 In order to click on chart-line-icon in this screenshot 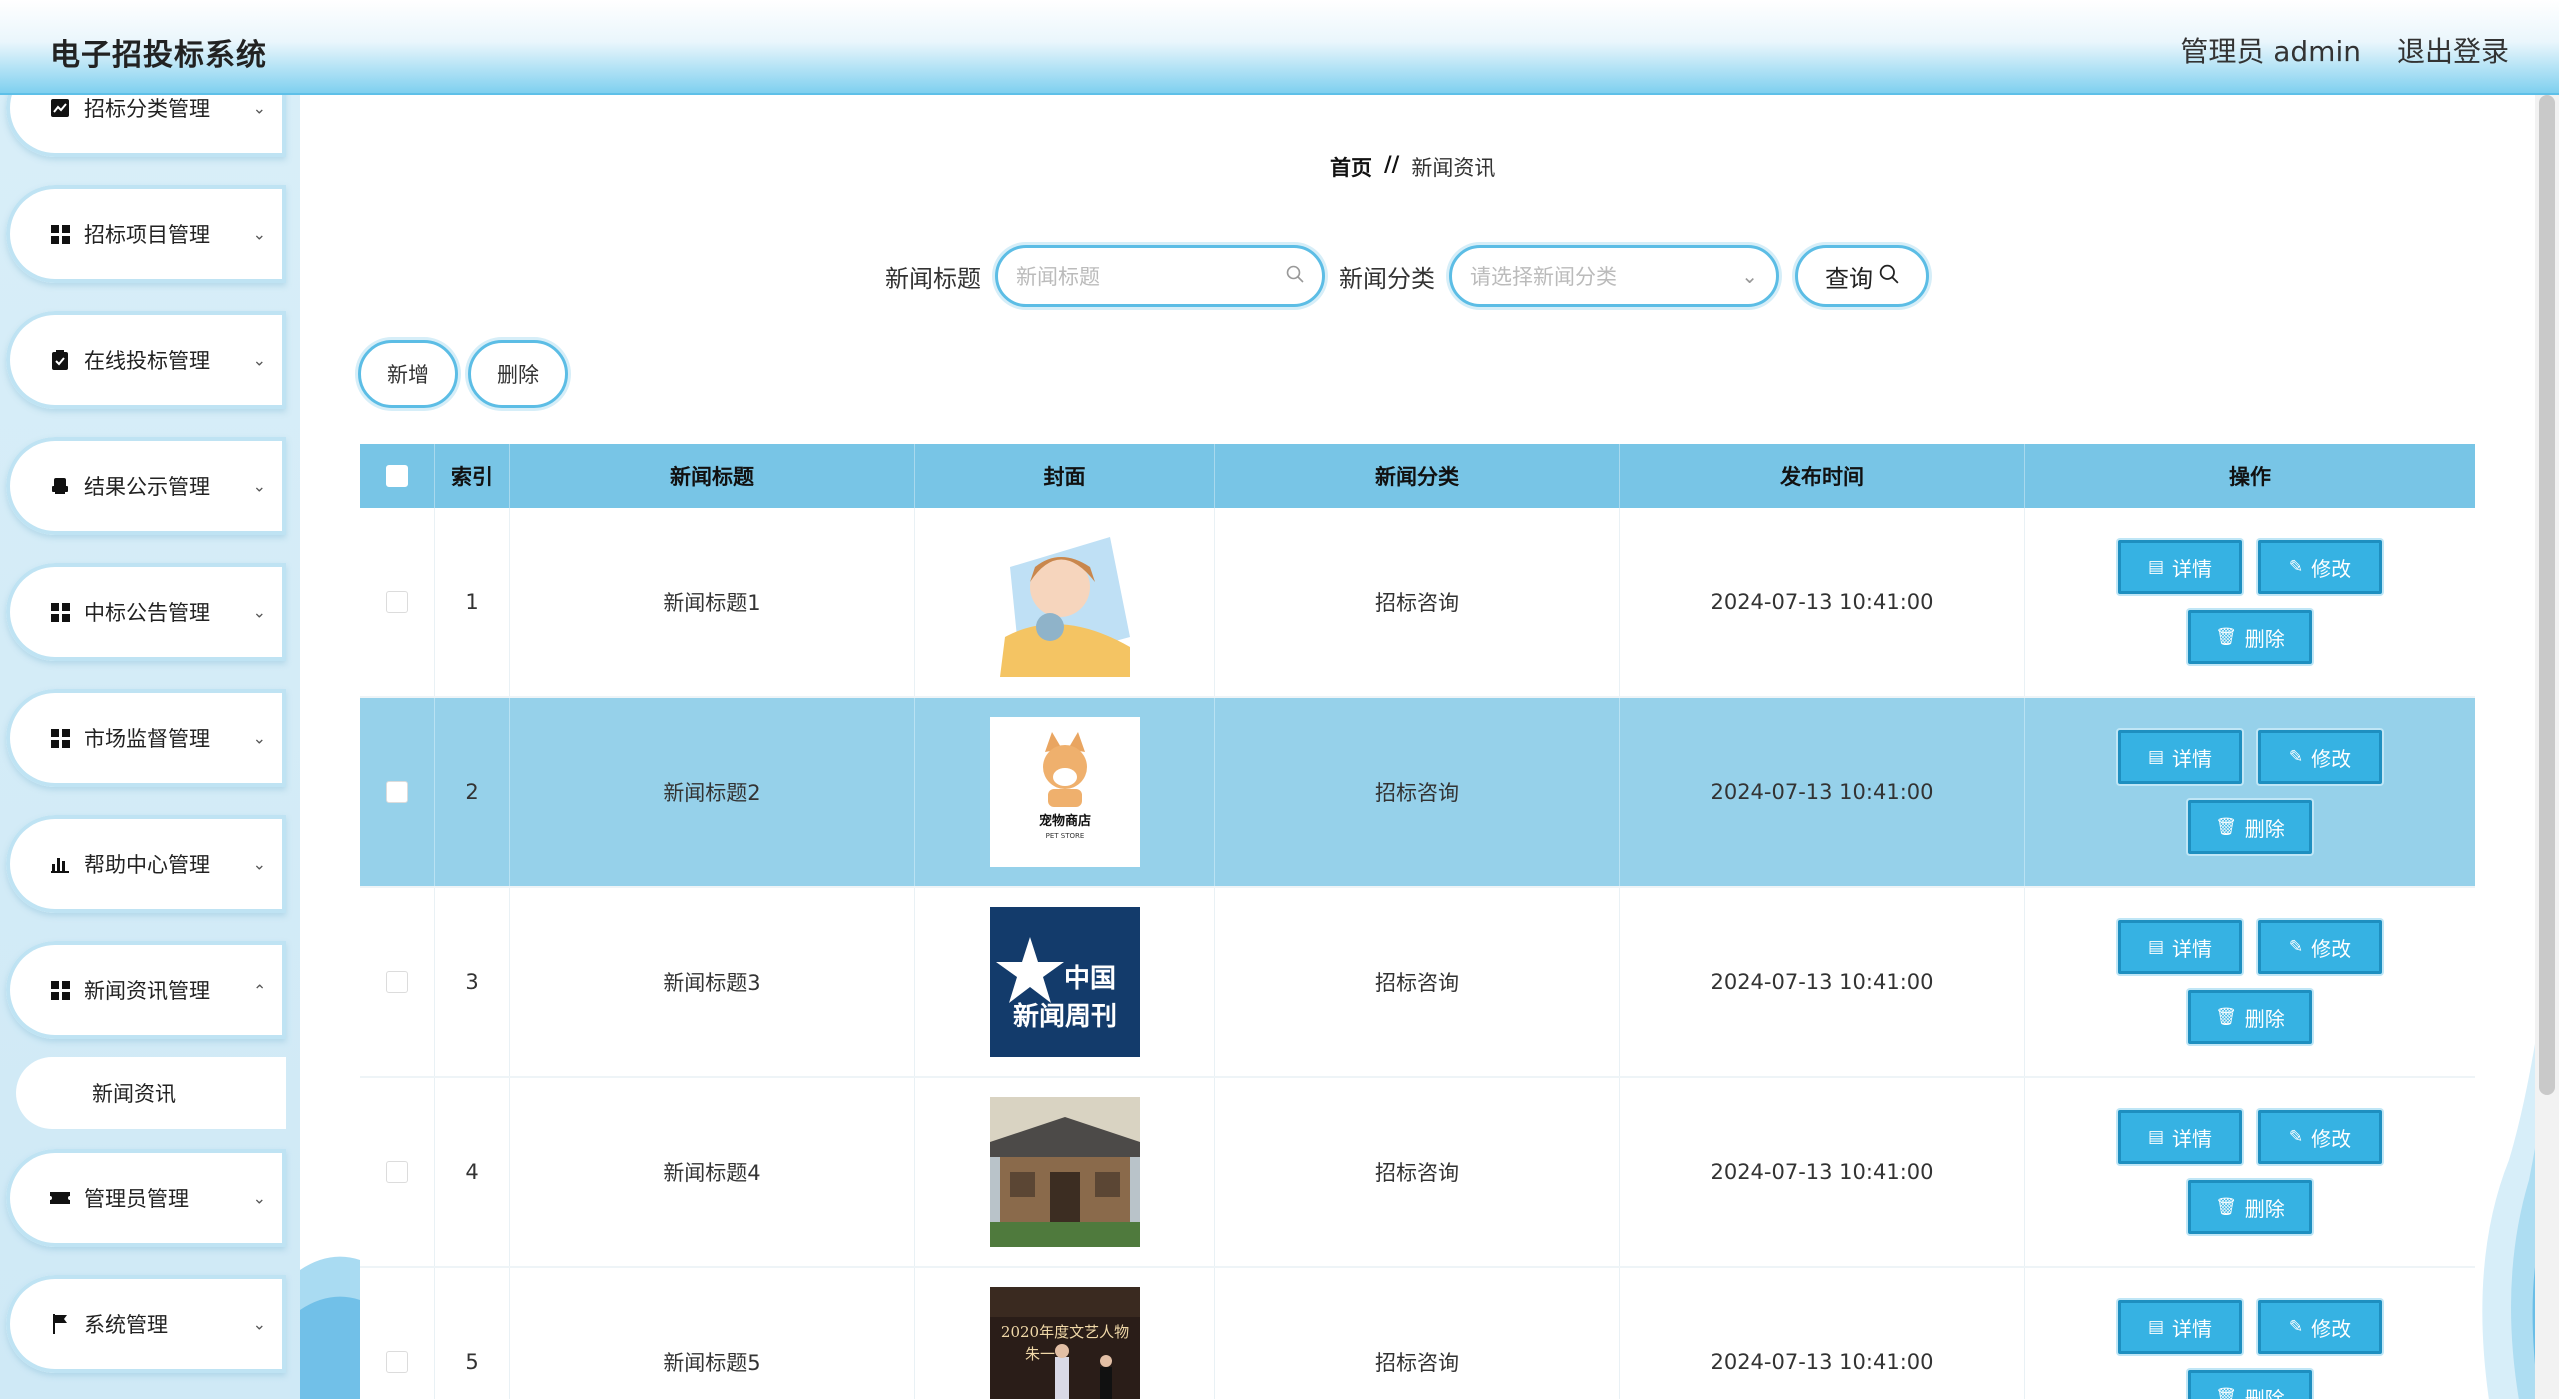, I will do `click(60, 108)`.